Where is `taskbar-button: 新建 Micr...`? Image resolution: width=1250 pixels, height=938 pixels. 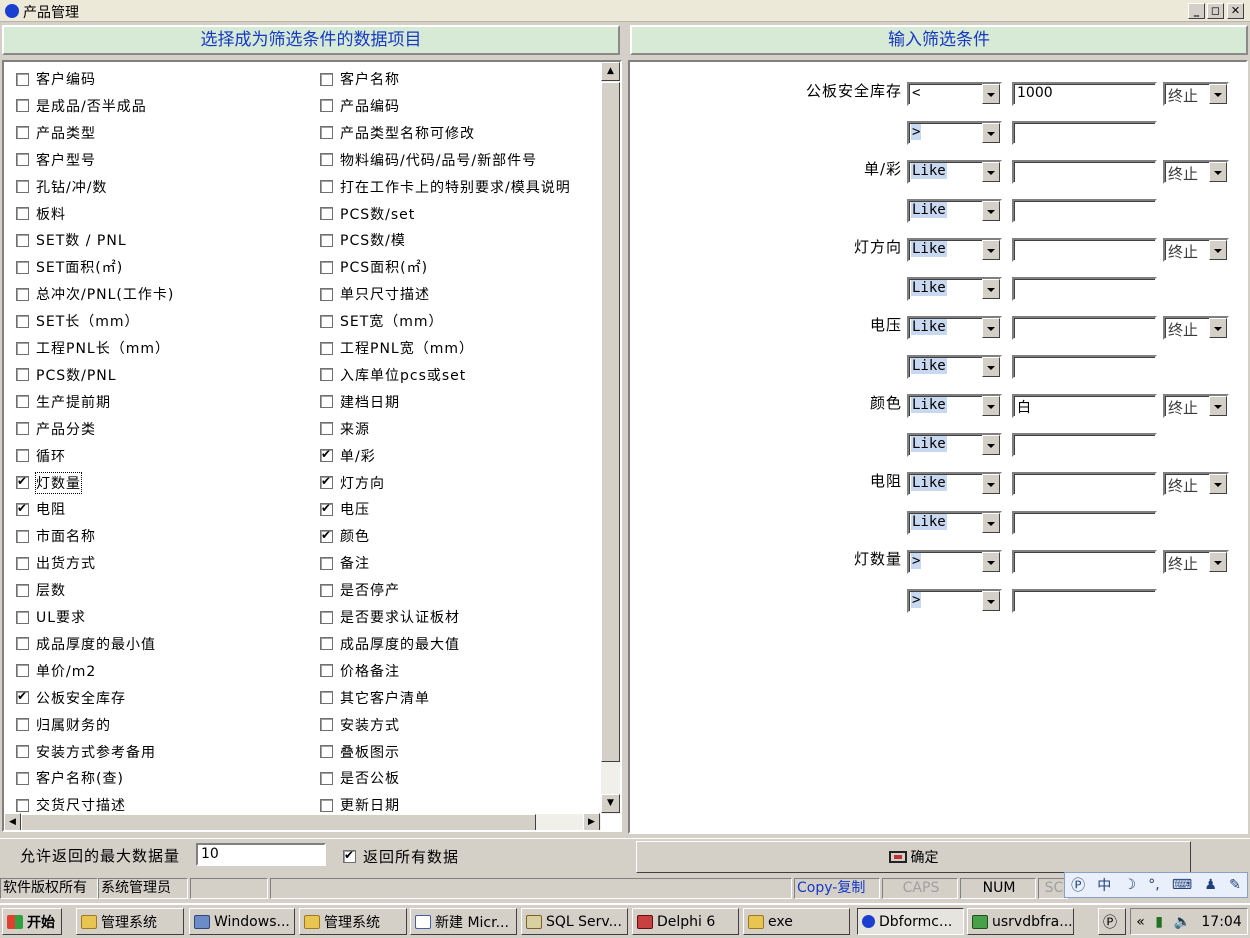 taskbar-button: 新建 Micr... is located at coordinates (463, 921).